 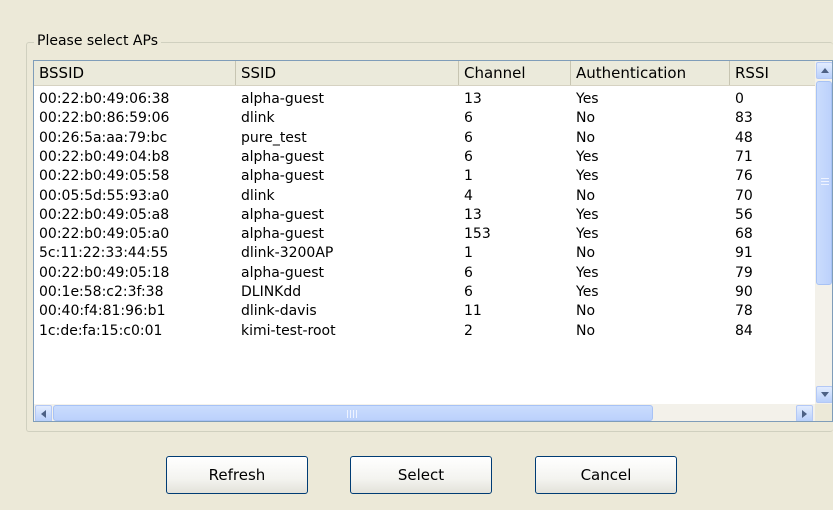 I want to click on cancel-button: Cancel, so click(x=606, y=475).